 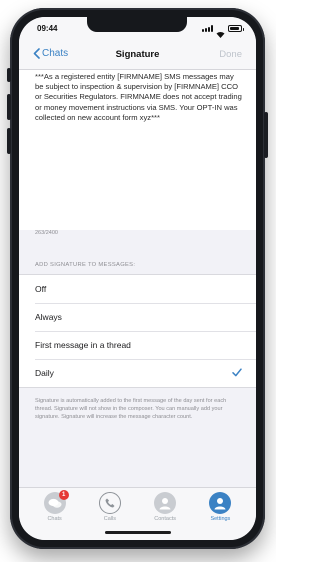 What do you see at coordinates (137, 317) in the screenshot?
I see `option-always: Always` at bounding box center [137, 317].